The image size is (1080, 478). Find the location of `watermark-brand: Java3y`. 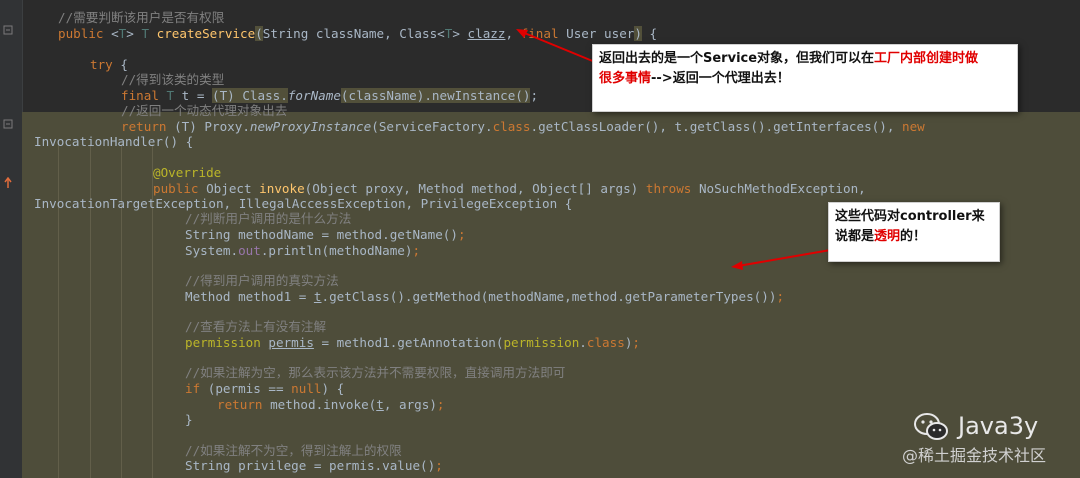

watermark-brand: Java3y is located at coordinates (998, 426).